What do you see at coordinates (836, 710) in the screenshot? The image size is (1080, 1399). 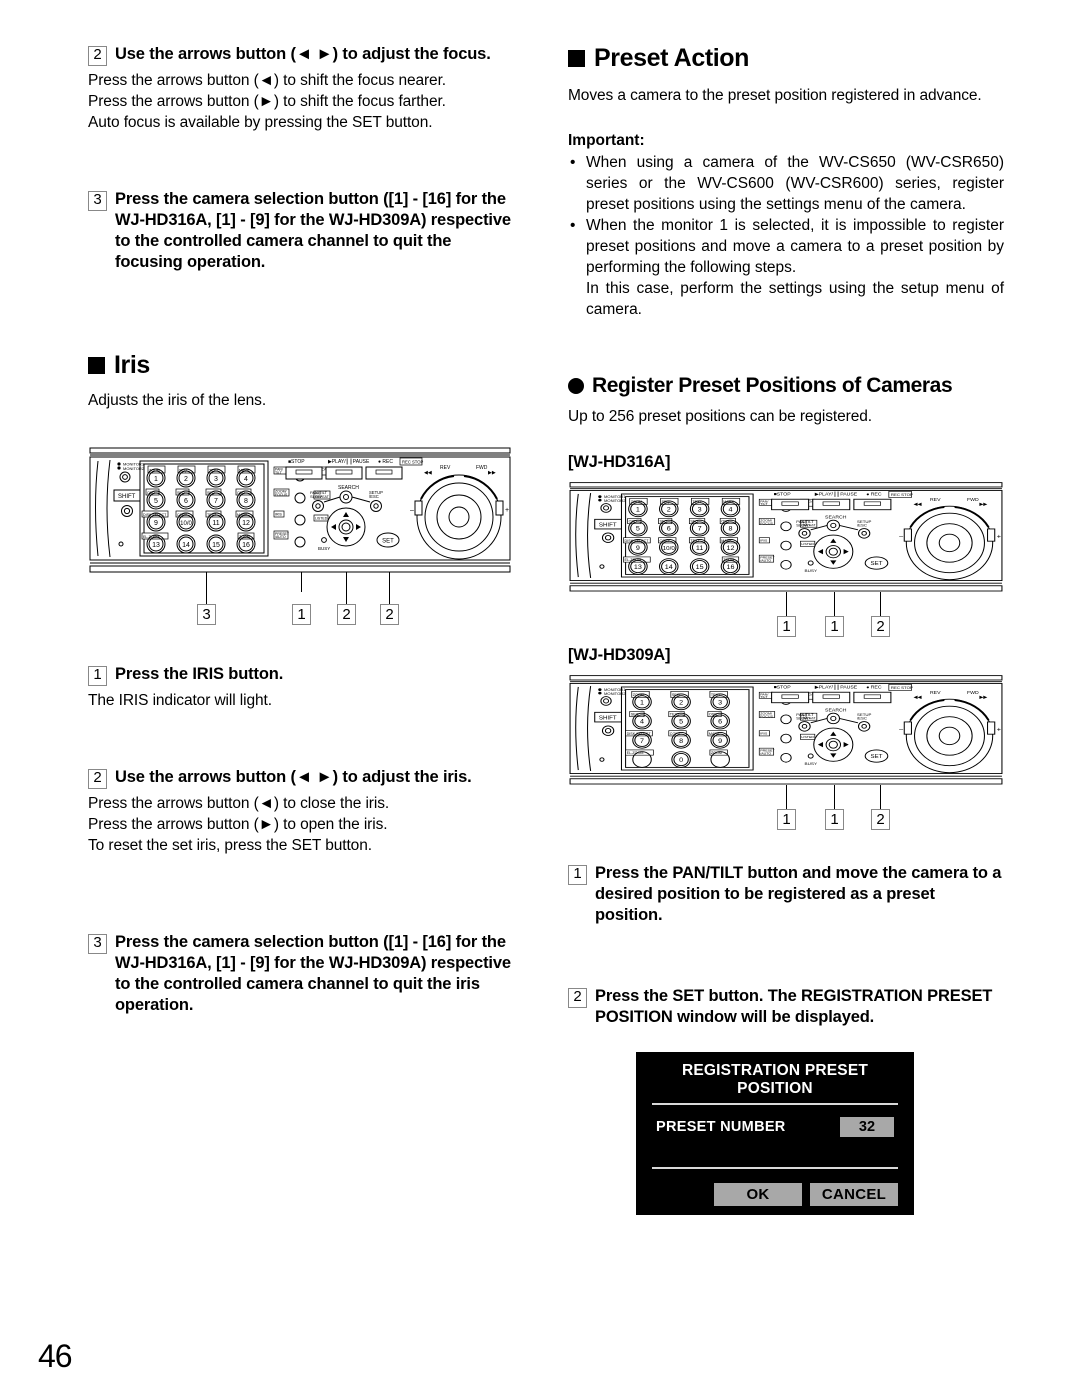 I see `svg-text: SEARCH` at bounding box center [836, 710].